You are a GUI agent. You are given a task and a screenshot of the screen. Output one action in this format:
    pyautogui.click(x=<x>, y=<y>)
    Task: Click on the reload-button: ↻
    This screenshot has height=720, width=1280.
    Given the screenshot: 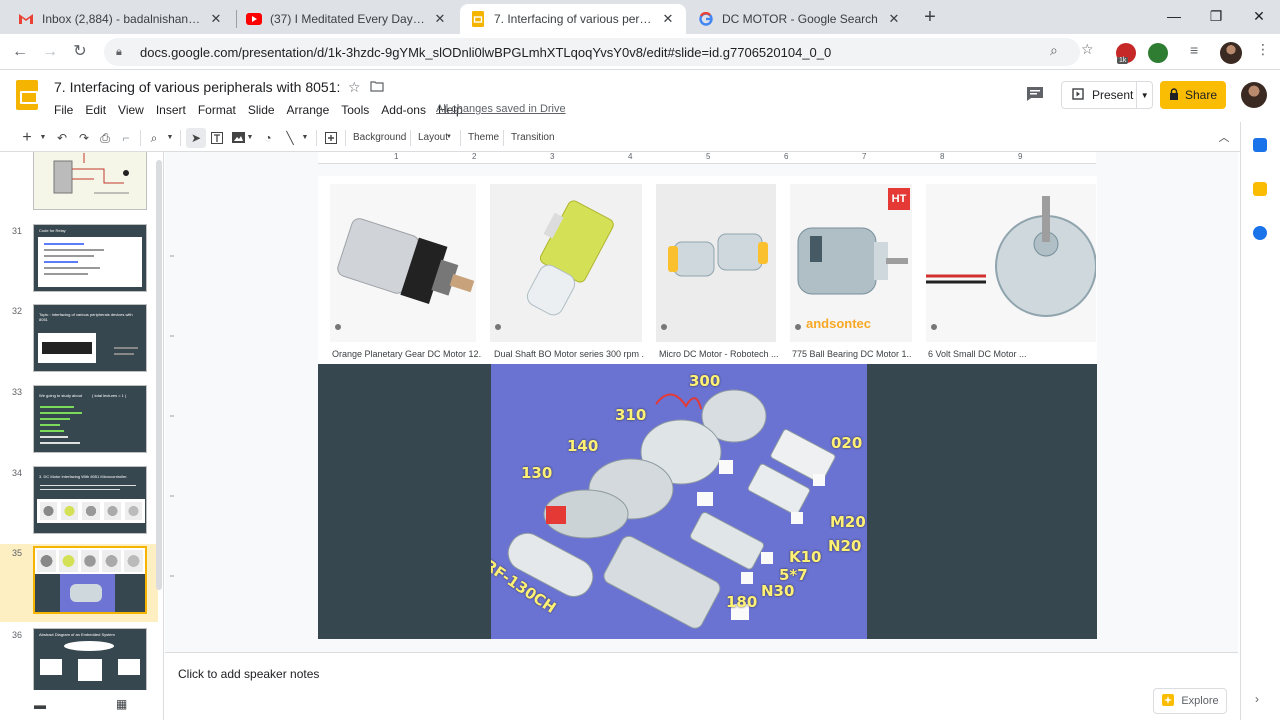 What is the action you would take?
    pyautogui.click(x=80, y=52)
    